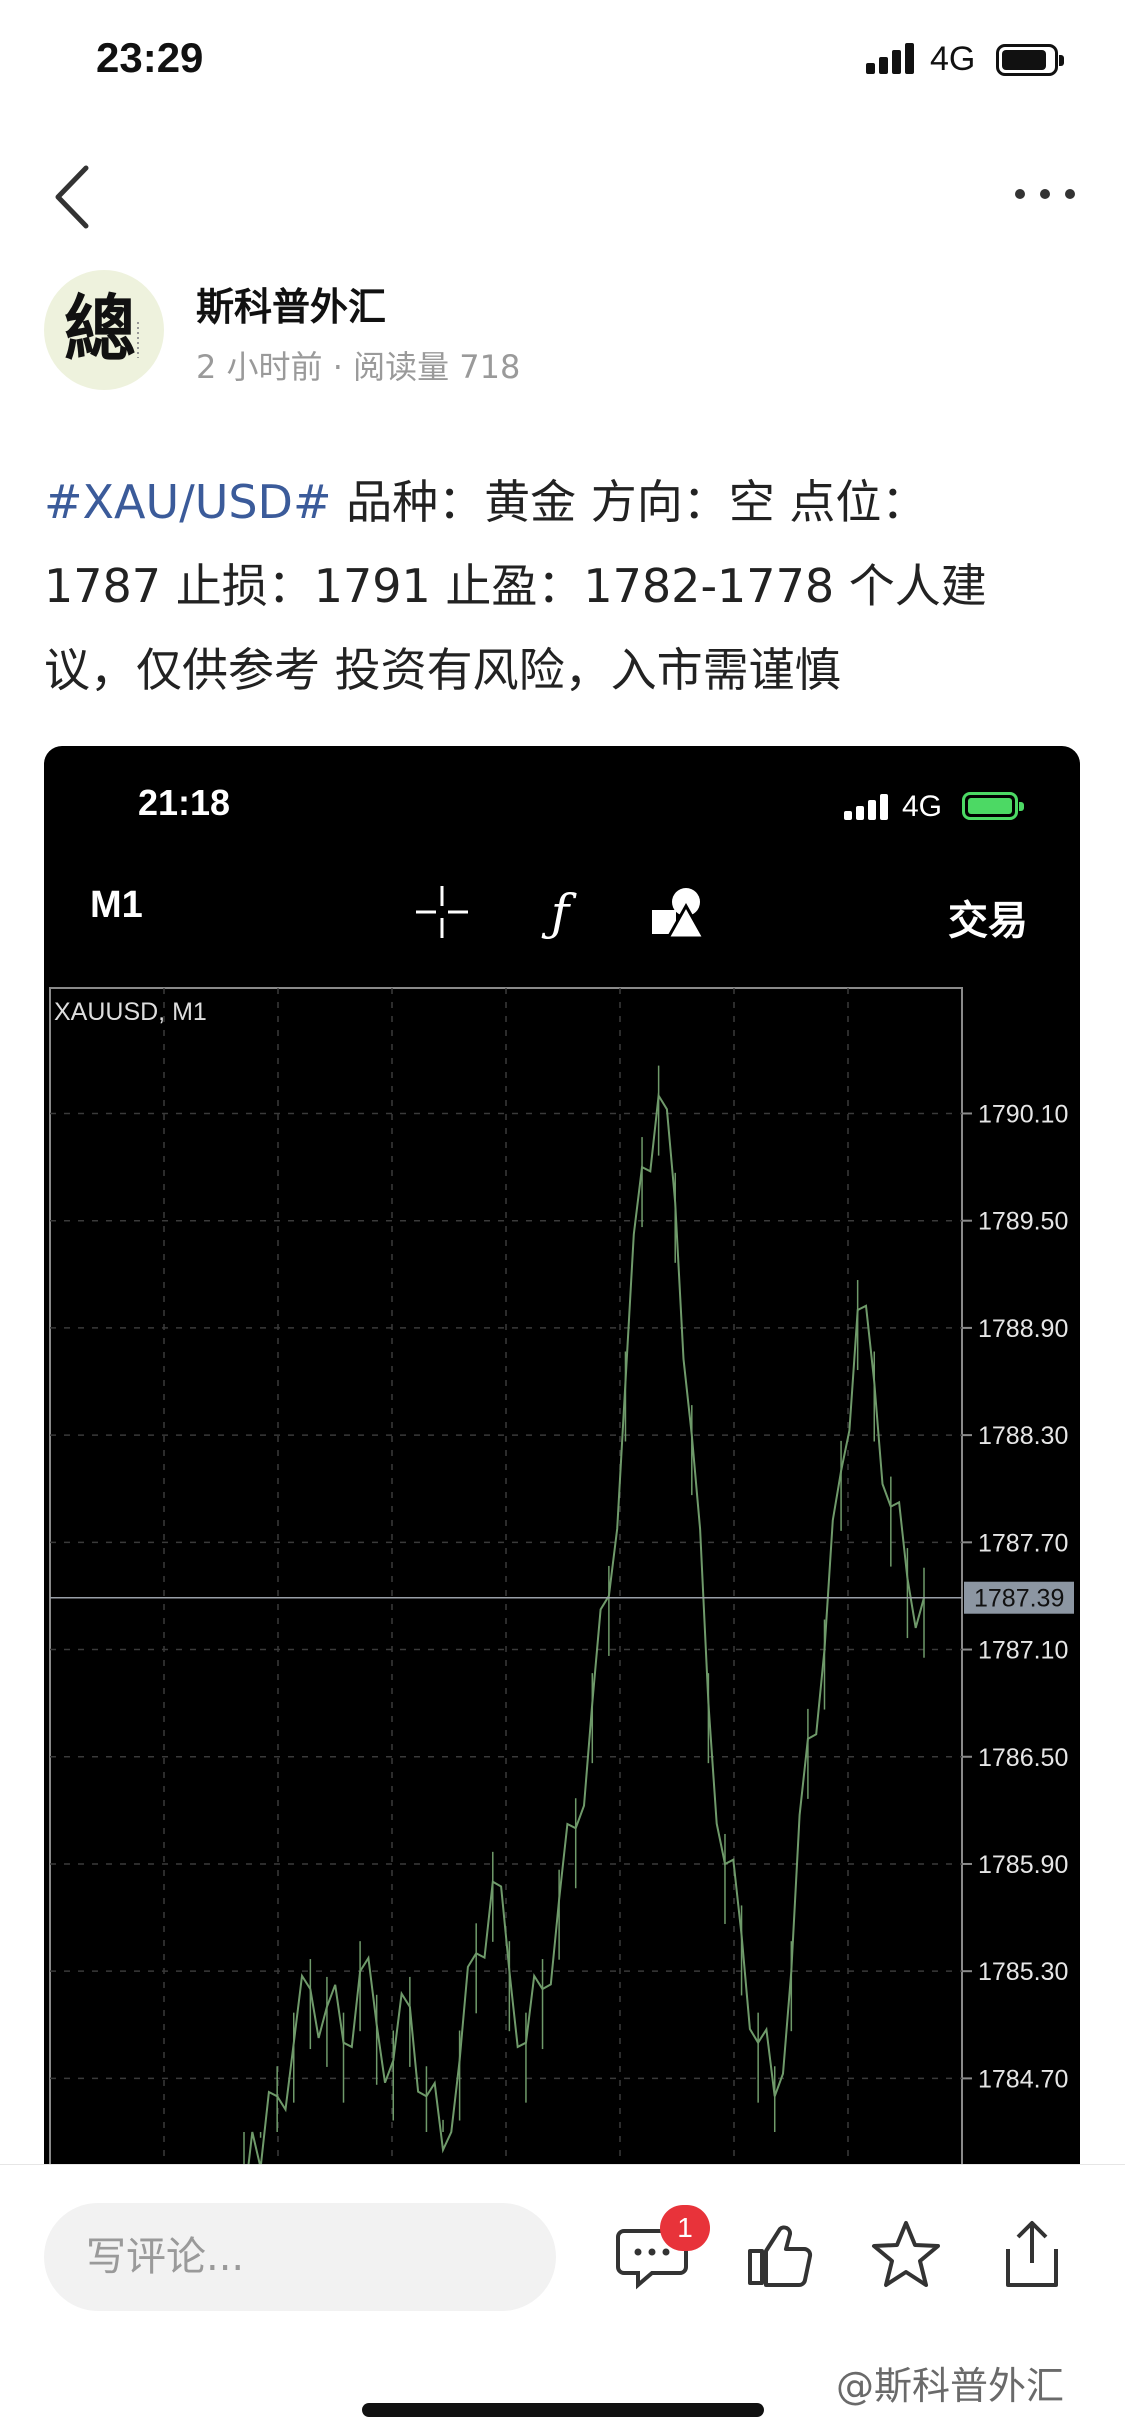  I want to click on current-price-label: 1787.39, so click(1019, 1599).